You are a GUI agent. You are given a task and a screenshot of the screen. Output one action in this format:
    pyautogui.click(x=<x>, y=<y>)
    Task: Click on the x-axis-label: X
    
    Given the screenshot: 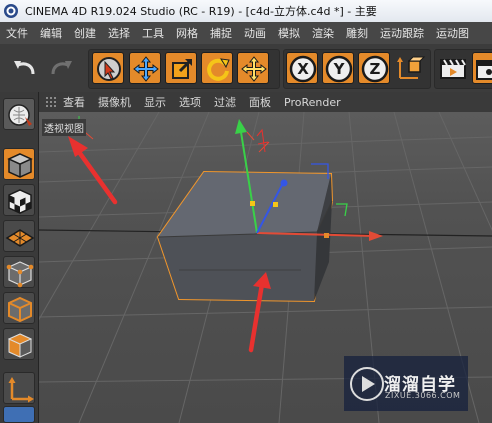 What is the action you would take?
    pyautogui.click(x=303, y=69)
    